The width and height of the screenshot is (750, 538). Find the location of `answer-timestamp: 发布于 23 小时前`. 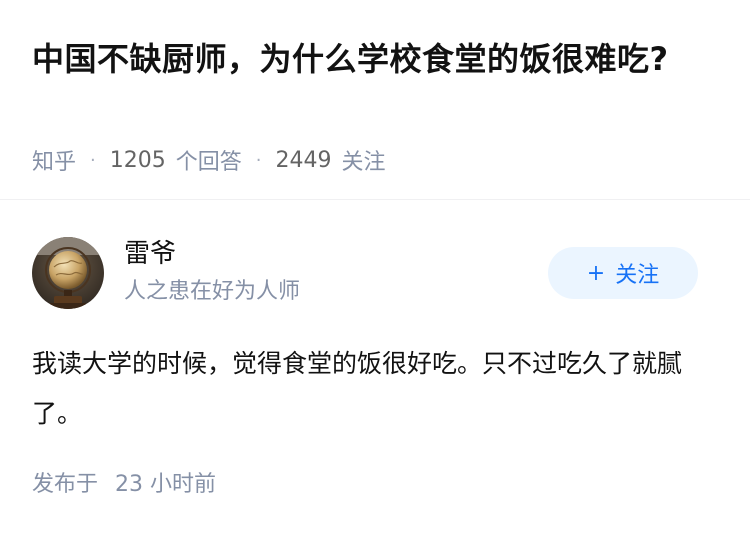

answer-timestamp: 发布于 23 小时前 is located at coordinates (124, 485).